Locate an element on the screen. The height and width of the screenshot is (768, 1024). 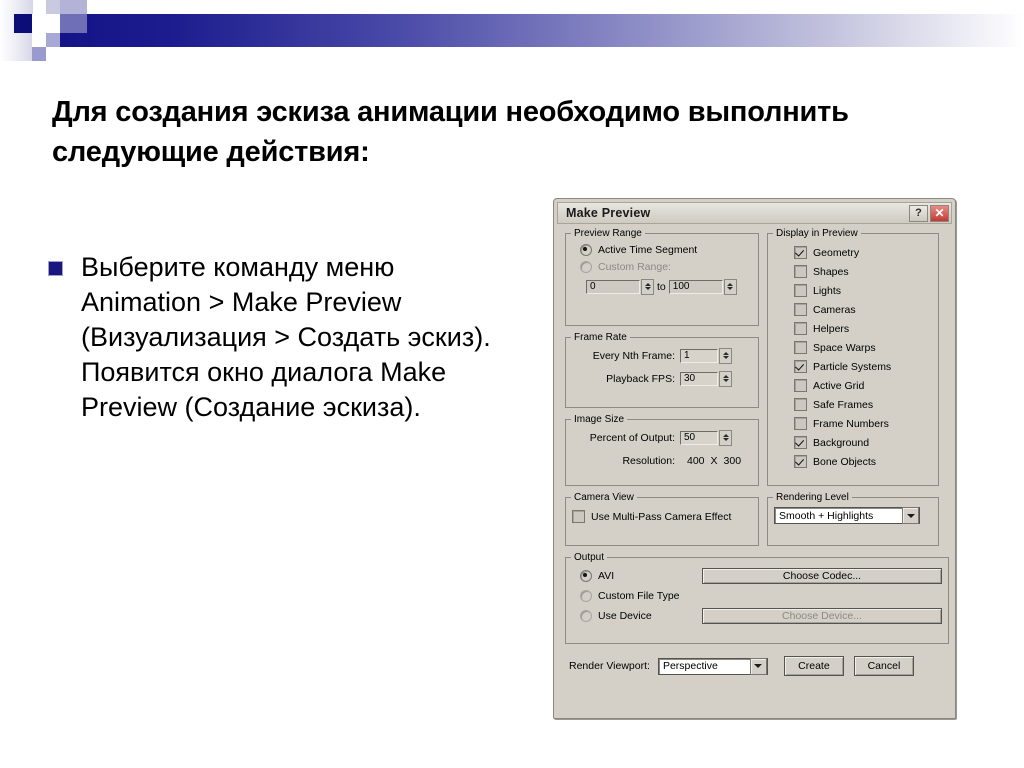
rendering-level-value: Smooth + Highlights is located at coordinates (826, 515).